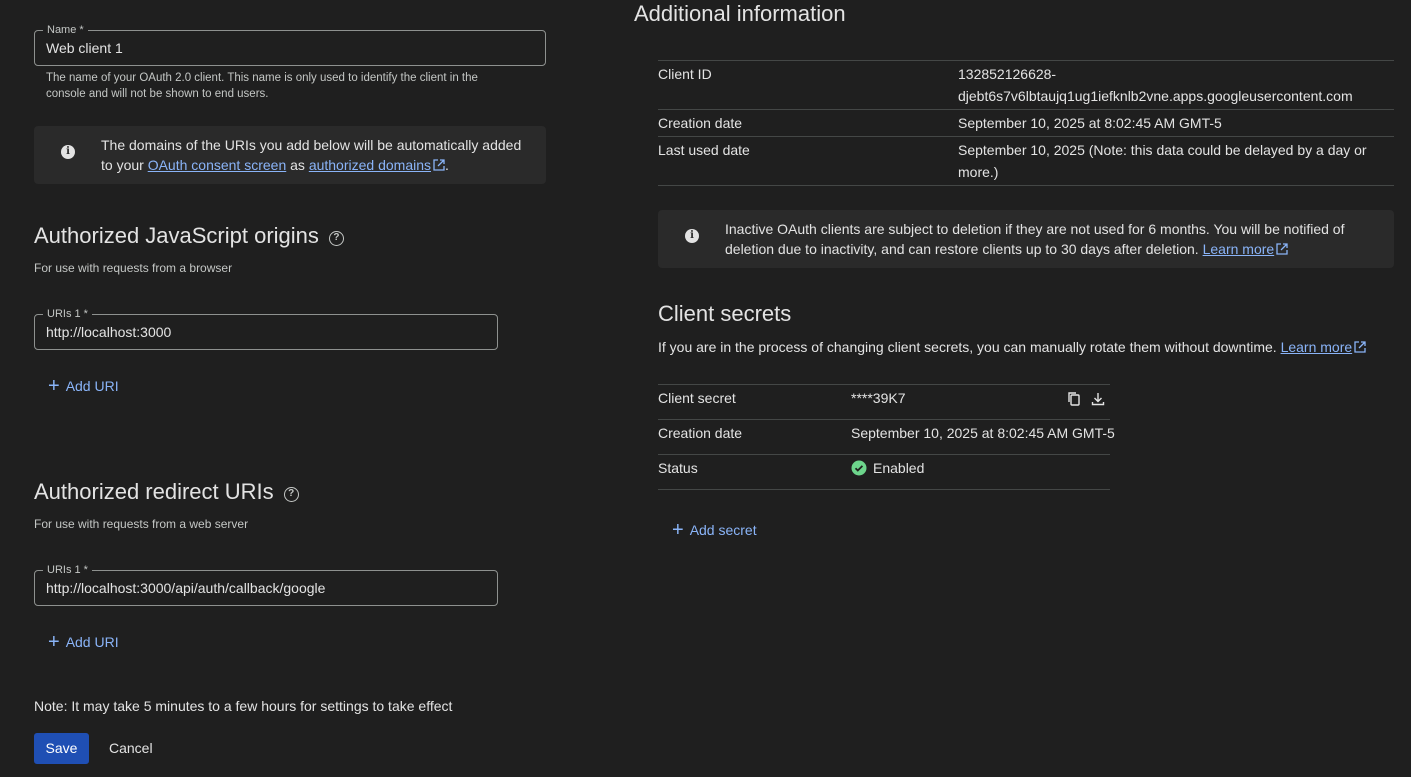  What do you see at coordinates (700, 123) in the screenshot?
I see `creation-date-label: Creation date` at bounding box center [700, 123].